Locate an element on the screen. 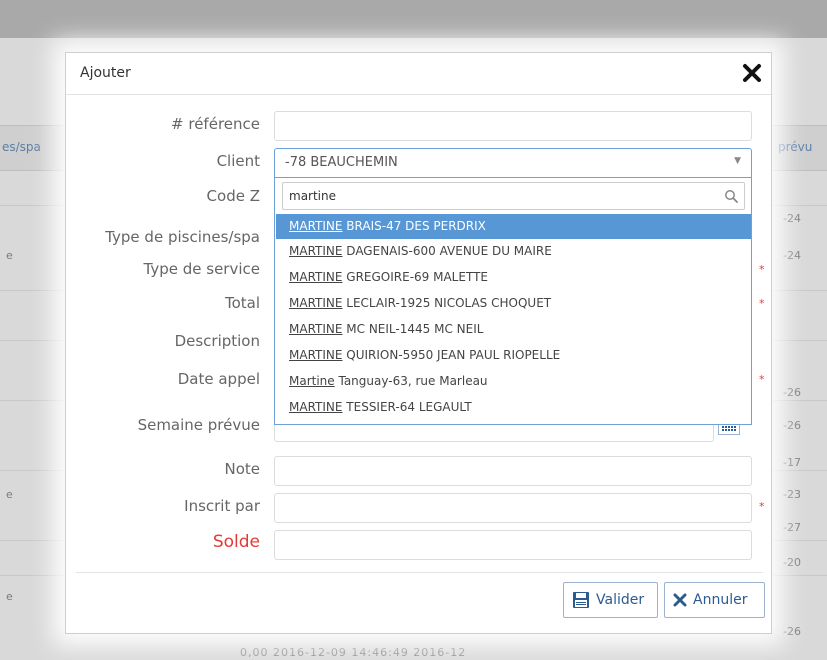 Image resolution: width=827 pixels, height=660 pixels. planned-week-label: Semaine prévue is located at coordinates (198, 425).